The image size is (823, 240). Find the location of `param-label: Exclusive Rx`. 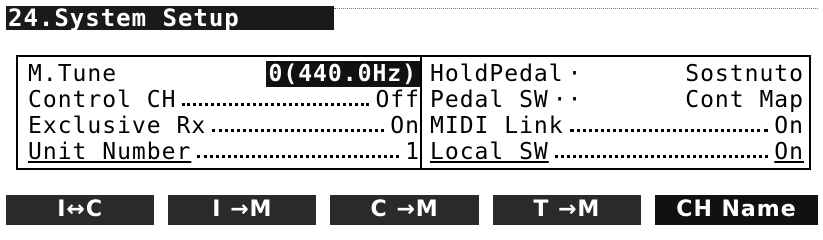

param-label: Exclusive Rx is located at coordinates (117, 126).